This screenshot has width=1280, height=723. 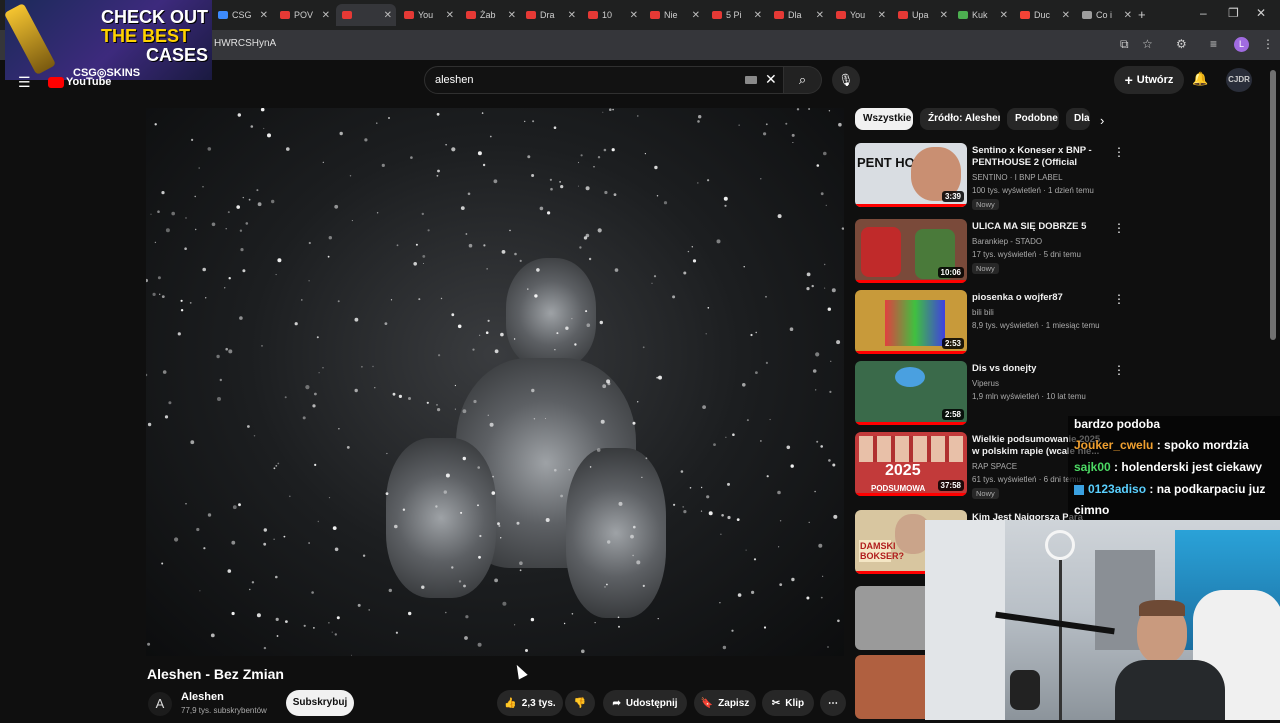 What do you see at coordinates (1078, 119) in the screenshot?
I see `chip-for-you: Dla` at bounding box center [1078, 119].